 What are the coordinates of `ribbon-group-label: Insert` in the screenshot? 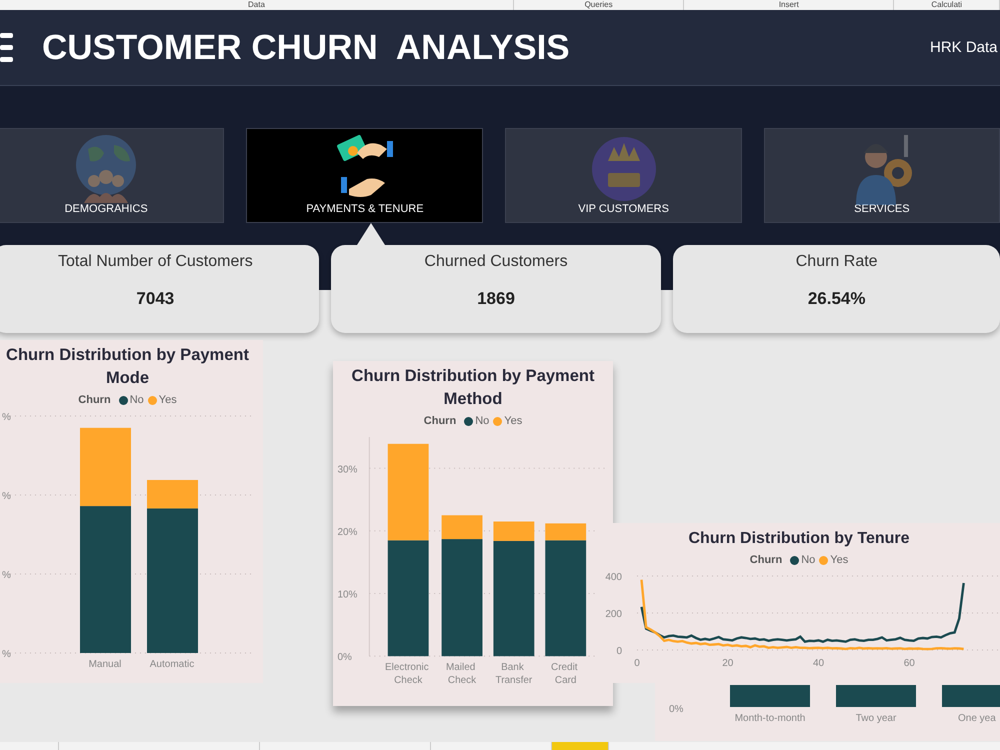 It's located at (788, 4).